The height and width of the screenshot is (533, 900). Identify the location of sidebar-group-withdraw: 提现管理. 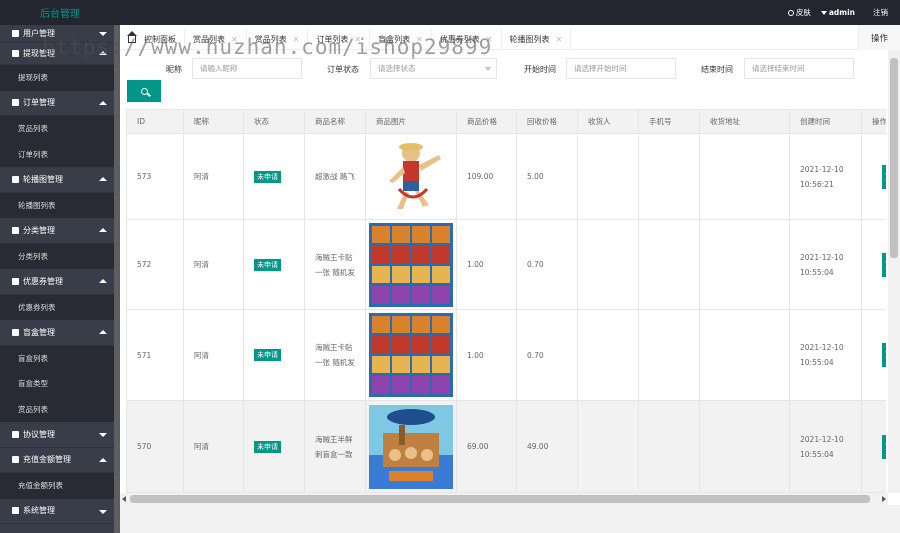
(57, 54).